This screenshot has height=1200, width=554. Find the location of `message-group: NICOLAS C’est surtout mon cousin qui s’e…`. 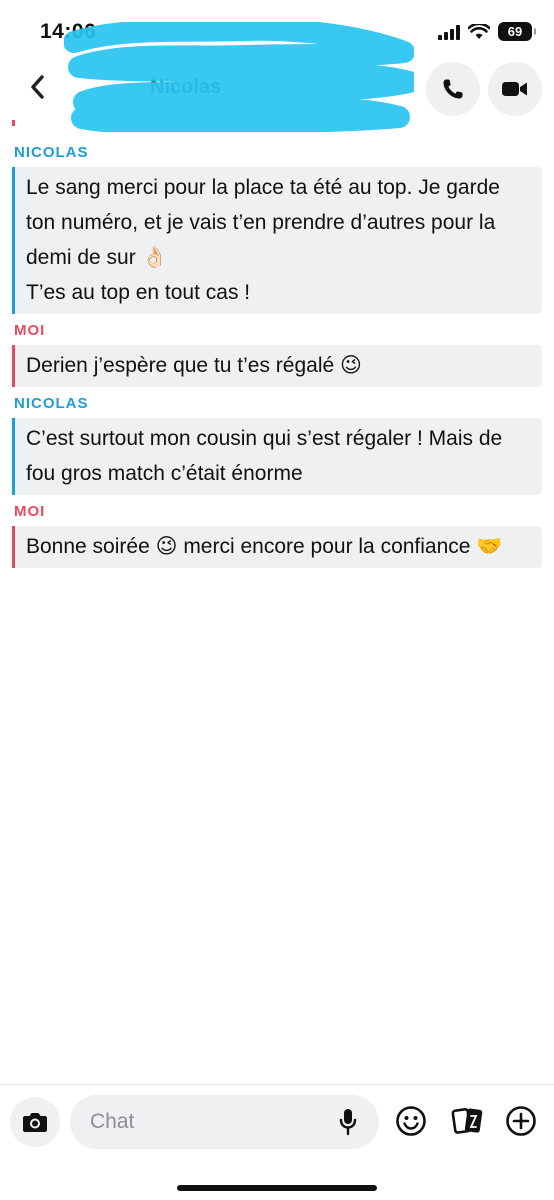

message-group: NICOLAS C’est surtout mon cousin qui s’e… is located at coordinates (277, 445).